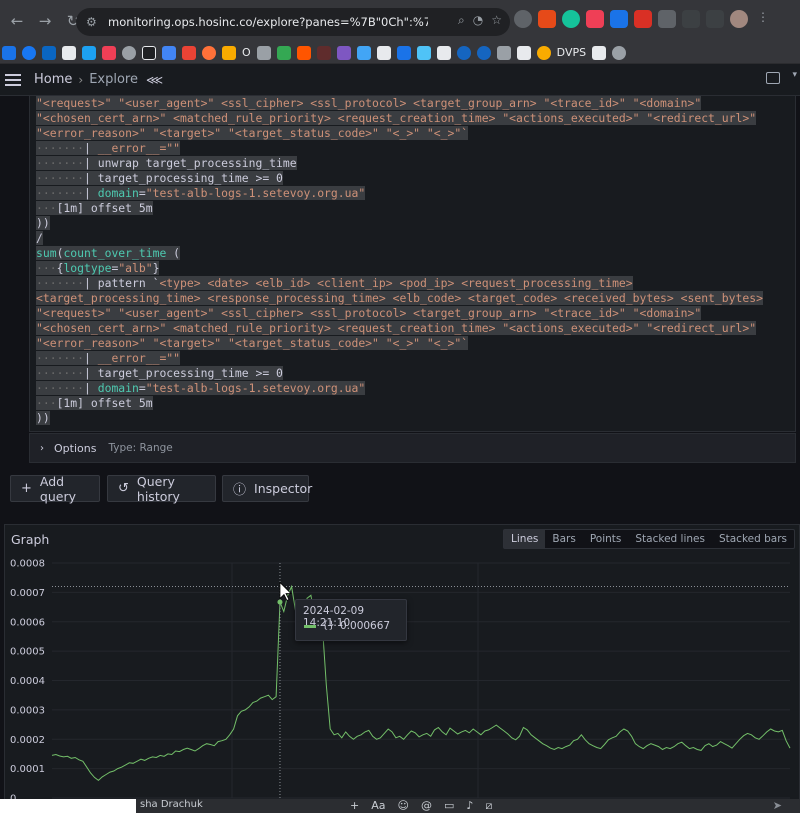  I want to click on y-tick-label: 0.0006, so click(27, 622).